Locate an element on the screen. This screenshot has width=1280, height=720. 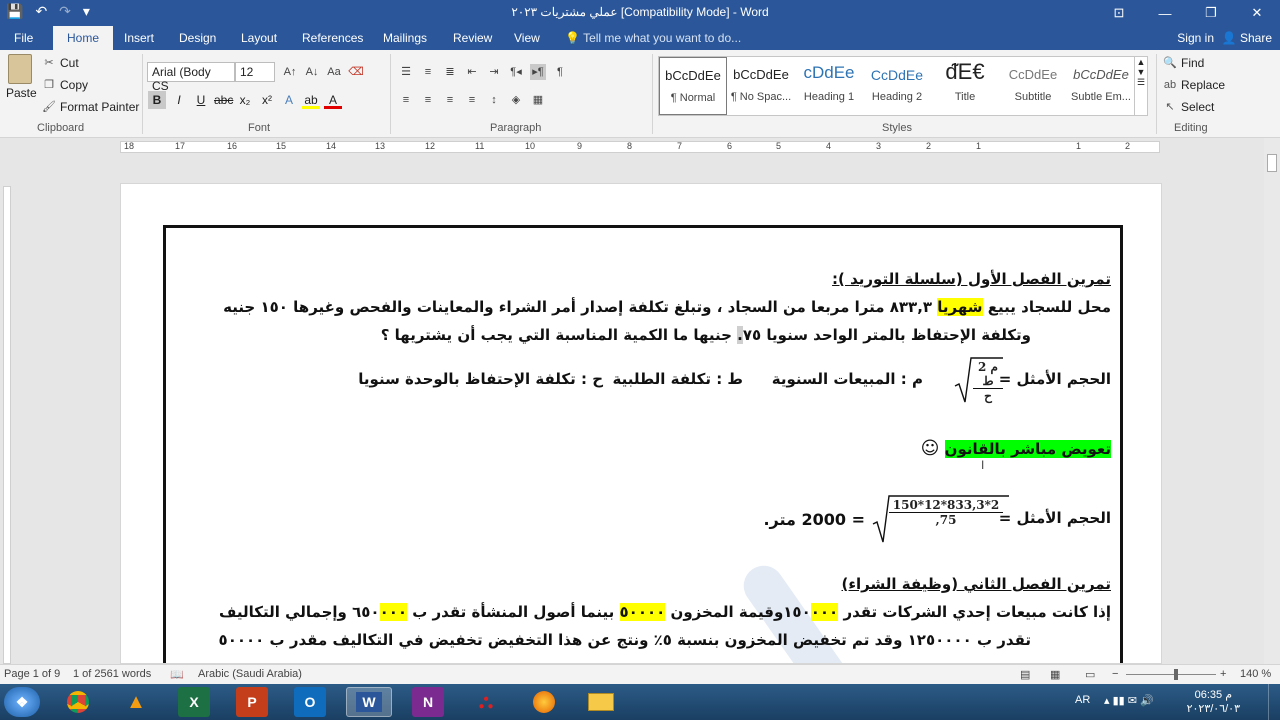
zoom-out-icon: − is located at coordinates (1115, 674).